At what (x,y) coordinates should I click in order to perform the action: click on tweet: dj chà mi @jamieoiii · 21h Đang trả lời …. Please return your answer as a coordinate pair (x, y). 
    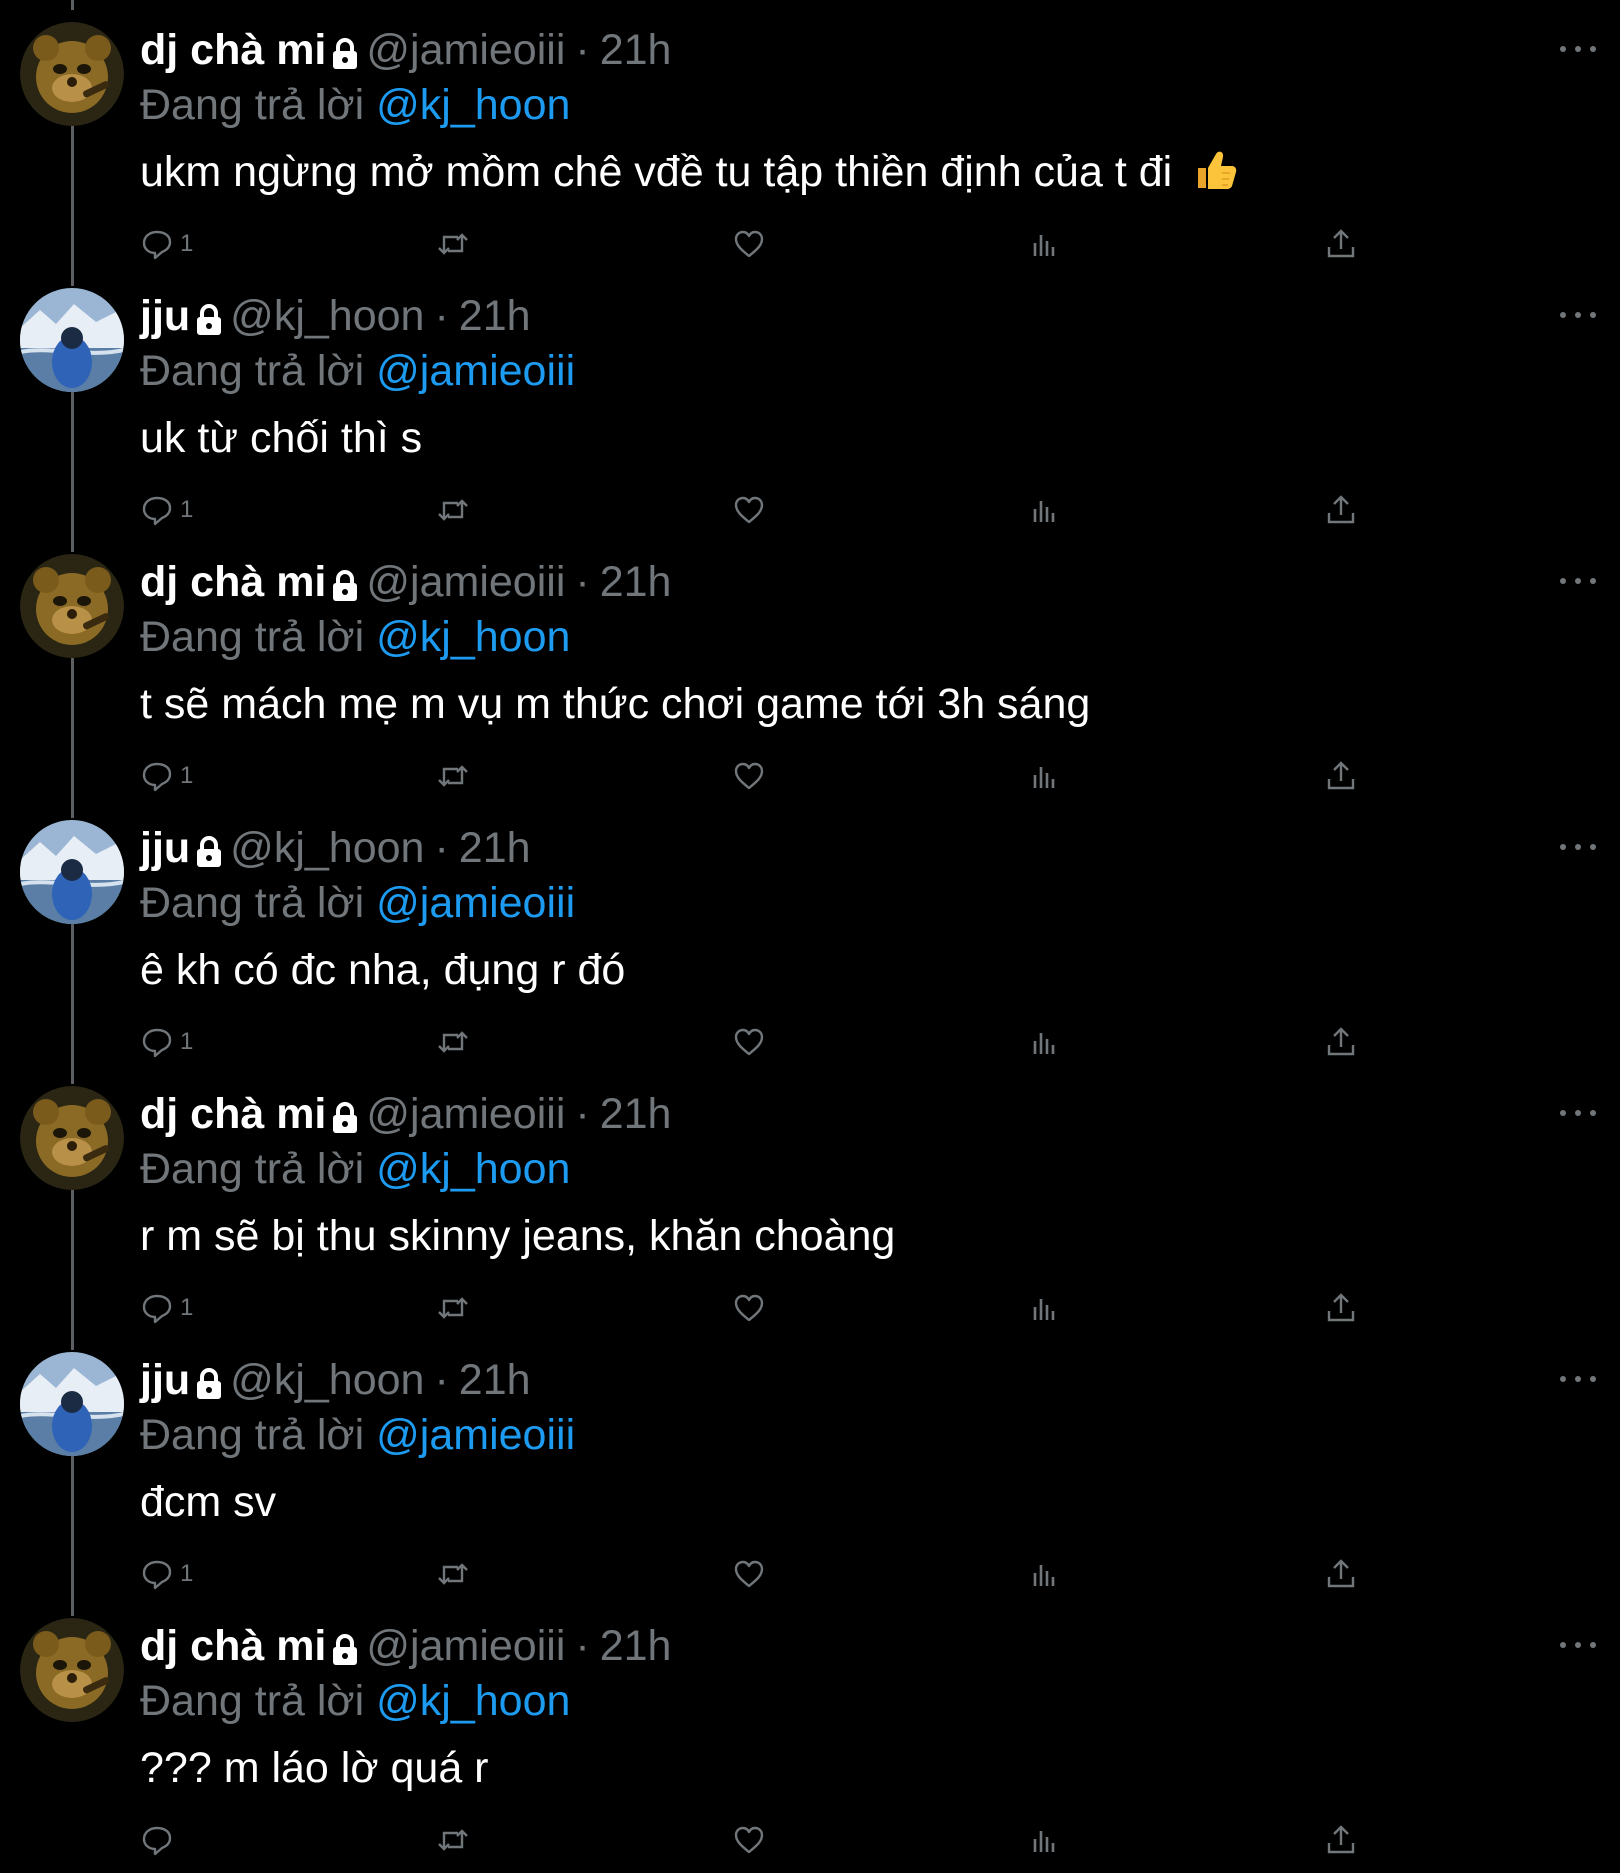
    Looking at the image, I should click on (810, 1729).